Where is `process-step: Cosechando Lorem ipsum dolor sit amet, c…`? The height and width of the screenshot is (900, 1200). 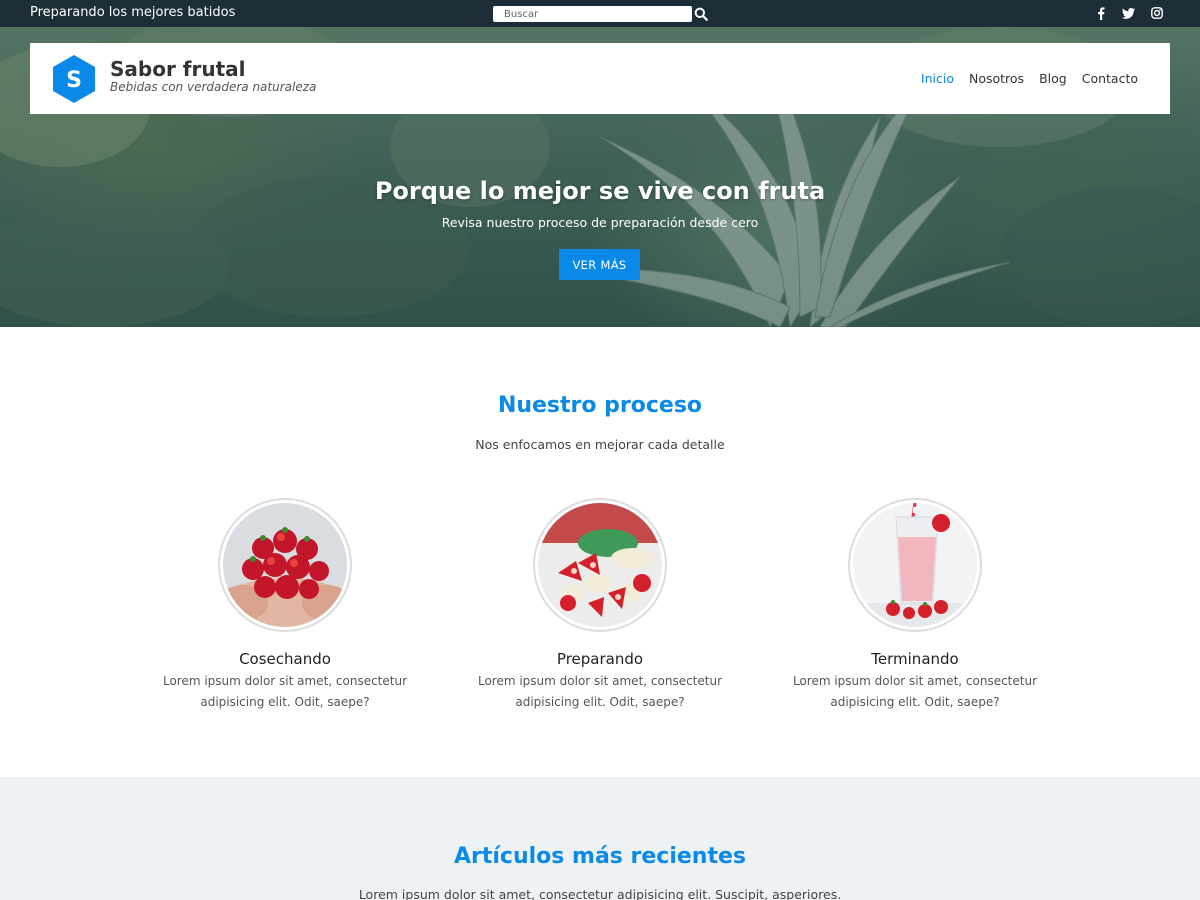 process-step: Cosechando Lorem ipsum dolor sit amet, c… is located at coordinates (285, 605).